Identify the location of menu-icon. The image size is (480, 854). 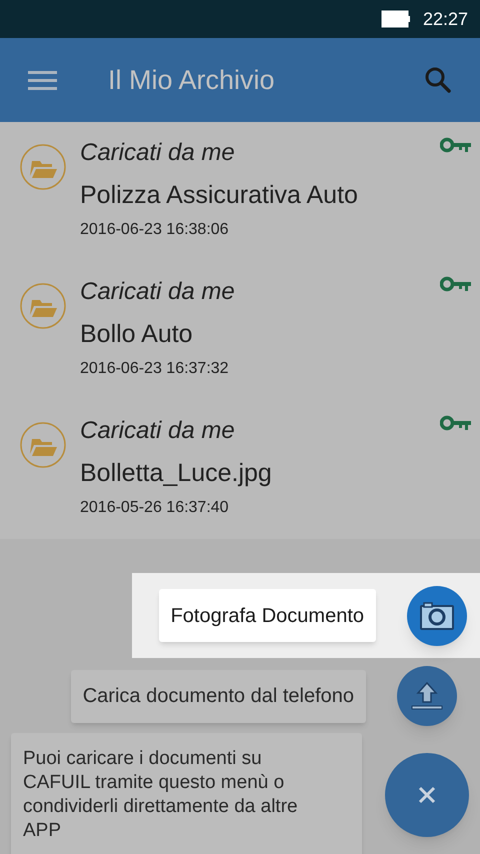
(42, 80).